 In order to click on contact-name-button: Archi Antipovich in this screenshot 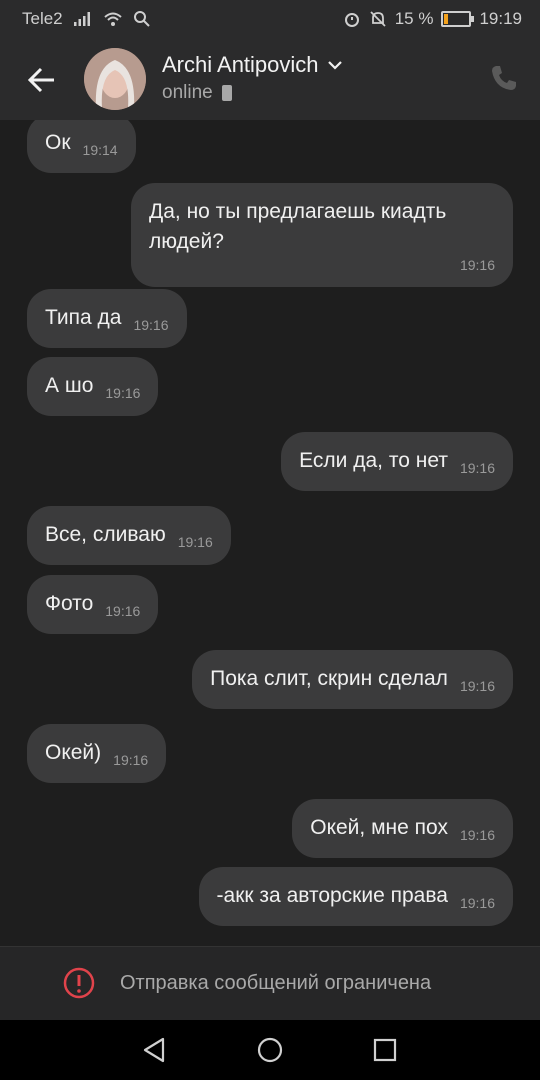, I will do `click(252, 65)`.